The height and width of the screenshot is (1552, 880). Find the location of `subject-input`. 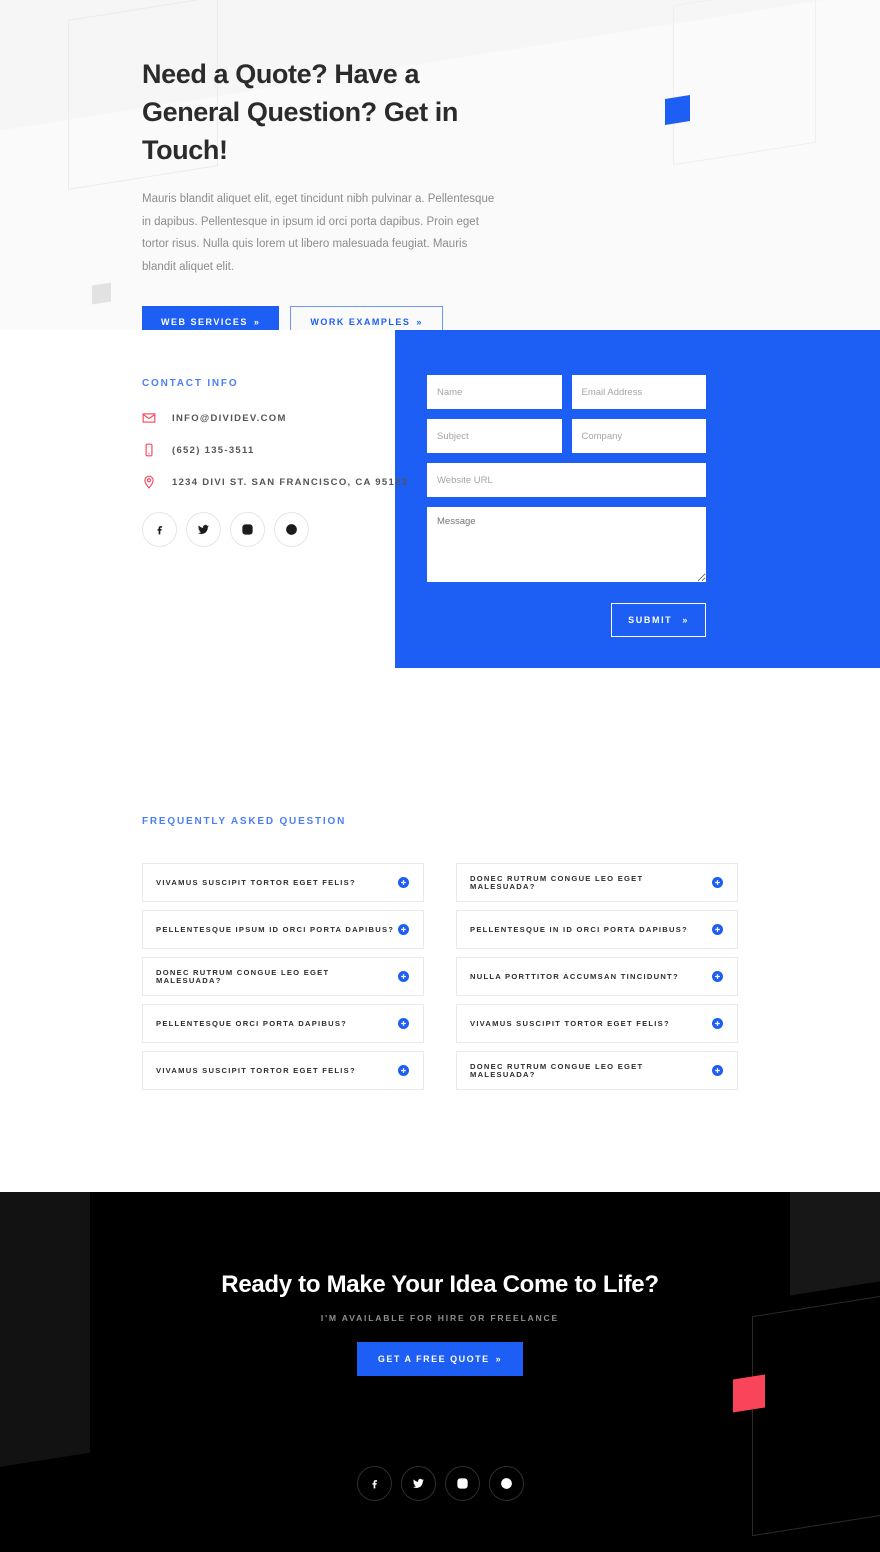

subject-input is located at coordinates (494, 436).